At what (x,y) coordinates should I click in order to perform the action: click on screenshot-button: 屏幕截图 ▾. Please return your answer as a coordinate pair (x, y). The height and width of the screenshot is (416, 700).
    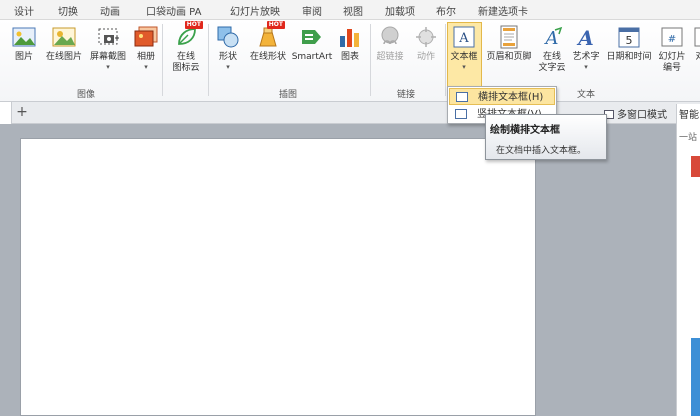
    Looking at the image, I should click on (108, 47).